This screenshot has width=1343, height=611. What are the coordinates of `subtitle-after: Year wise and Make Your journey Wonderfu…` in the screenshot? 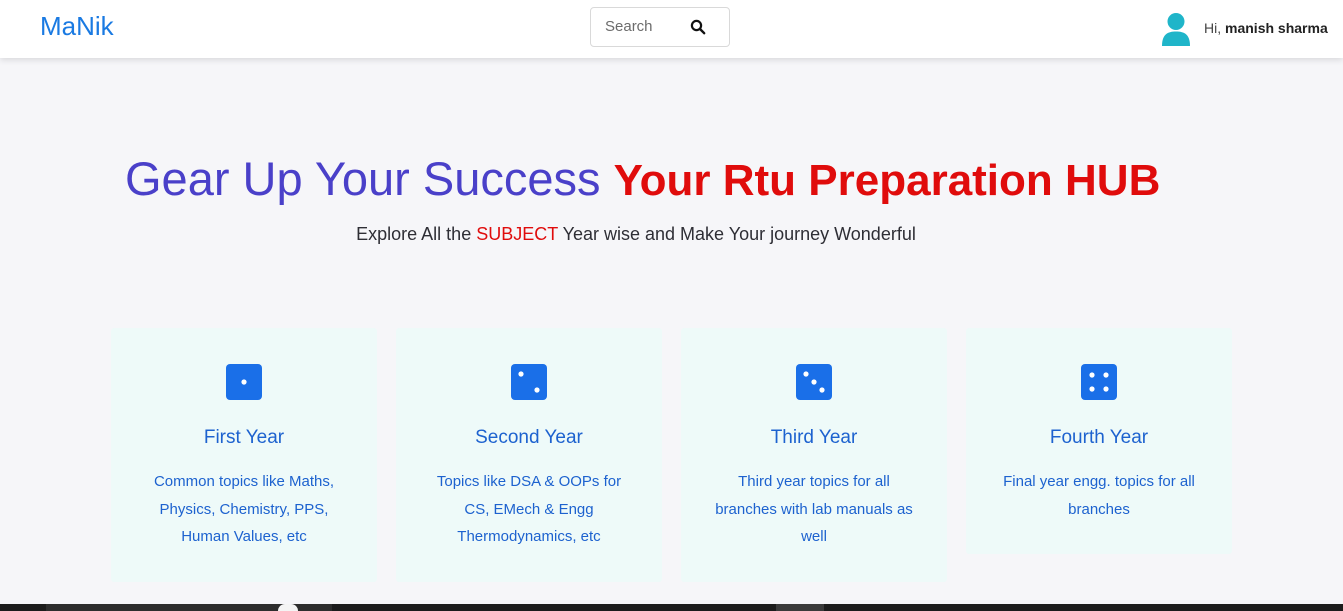 It's located at (739, 234).